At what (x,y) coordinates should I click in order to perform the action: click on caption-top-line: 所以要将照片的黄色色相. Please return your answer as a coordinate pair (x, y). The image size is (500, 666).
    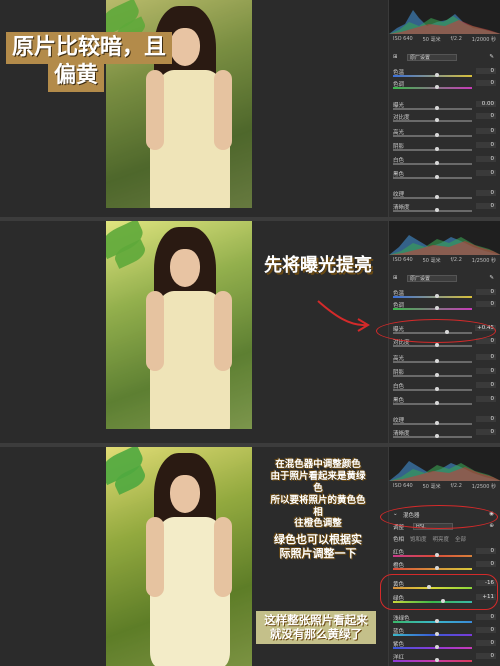
    Looking at the image, I should click on (318, 506).